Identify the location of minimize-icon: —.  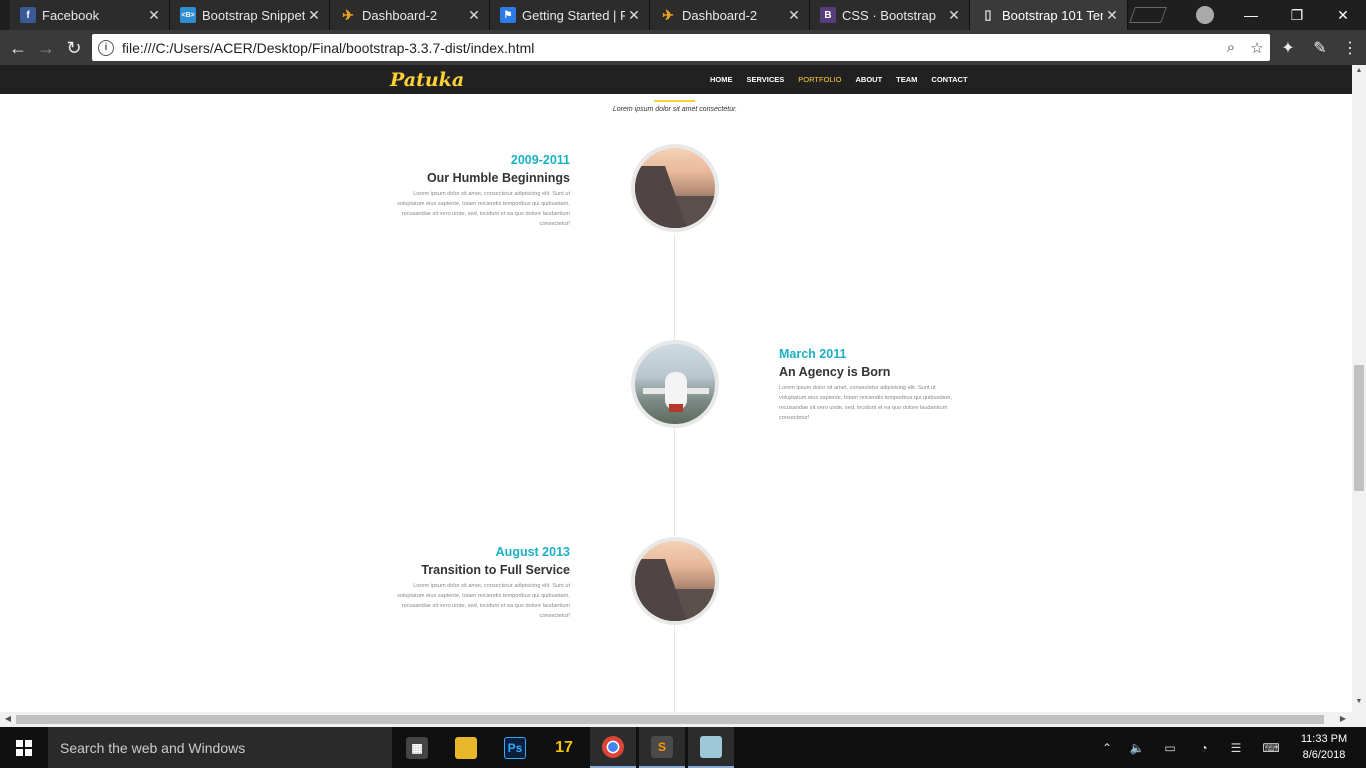
(1251, 15).